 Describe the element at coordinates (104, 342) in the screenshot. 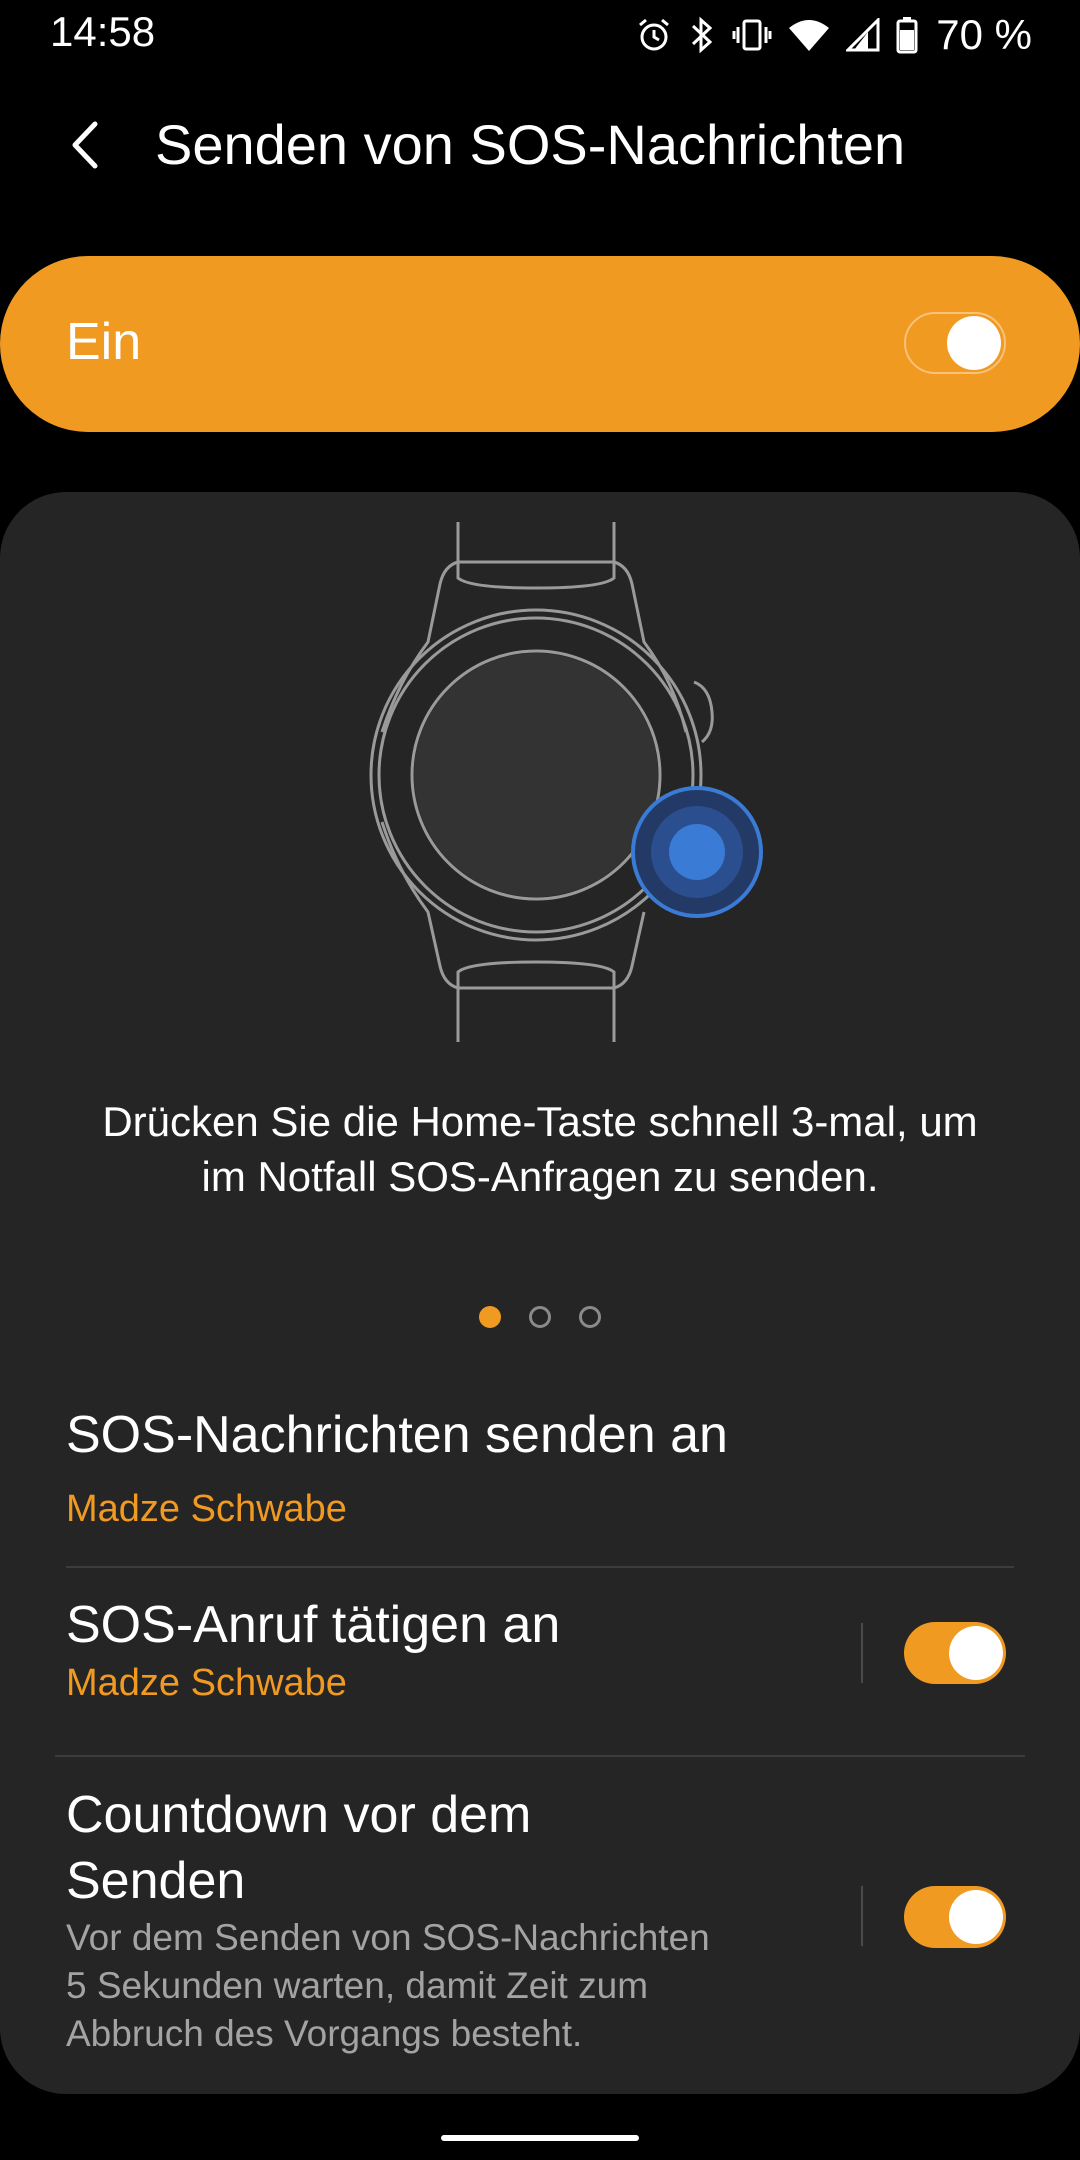

I see `master-switch-label: Ein` at that location.